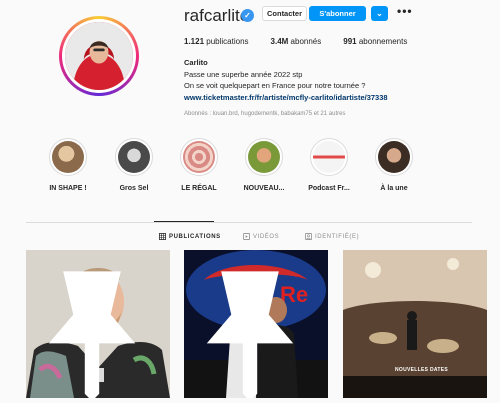 This screenshot has width=500, height=403. I want to click on post-caption: NOUVELLES DATES, so click(422, 370).